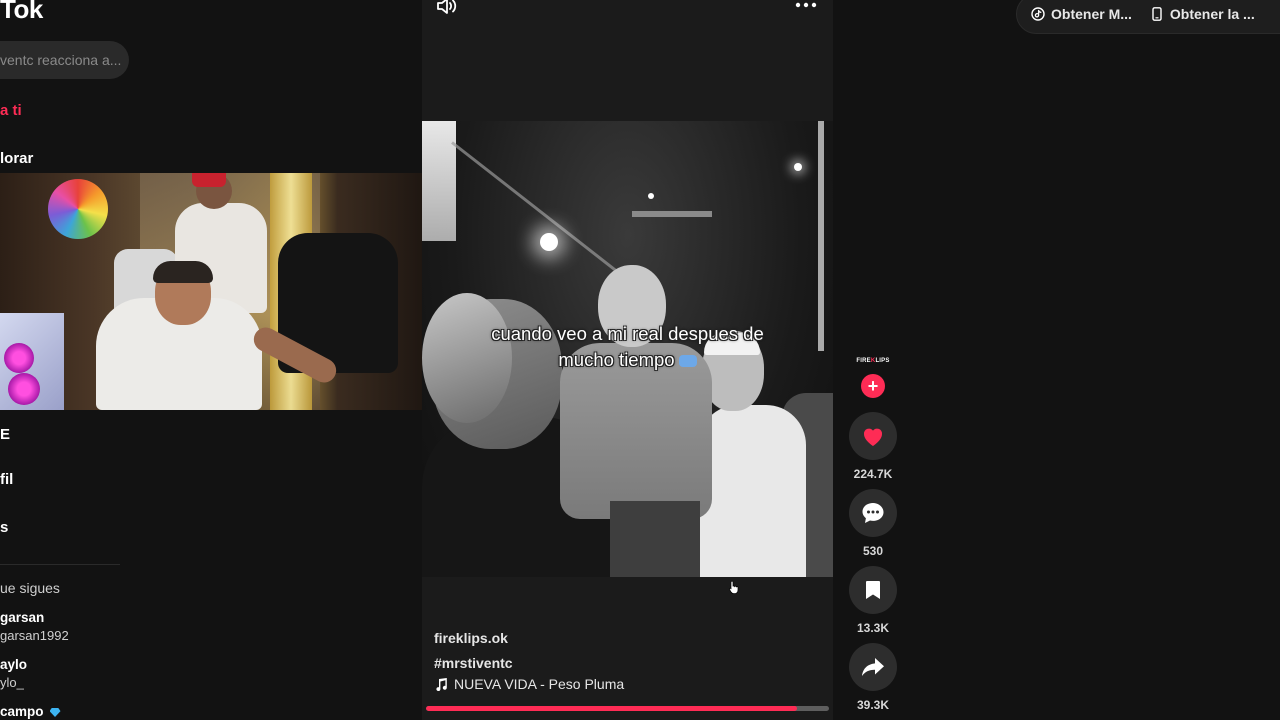  What do you see at coordinates (882, 361) in the screenshot?
I see `creator-logo-part: LIPS` at bounding box center [882, 361].